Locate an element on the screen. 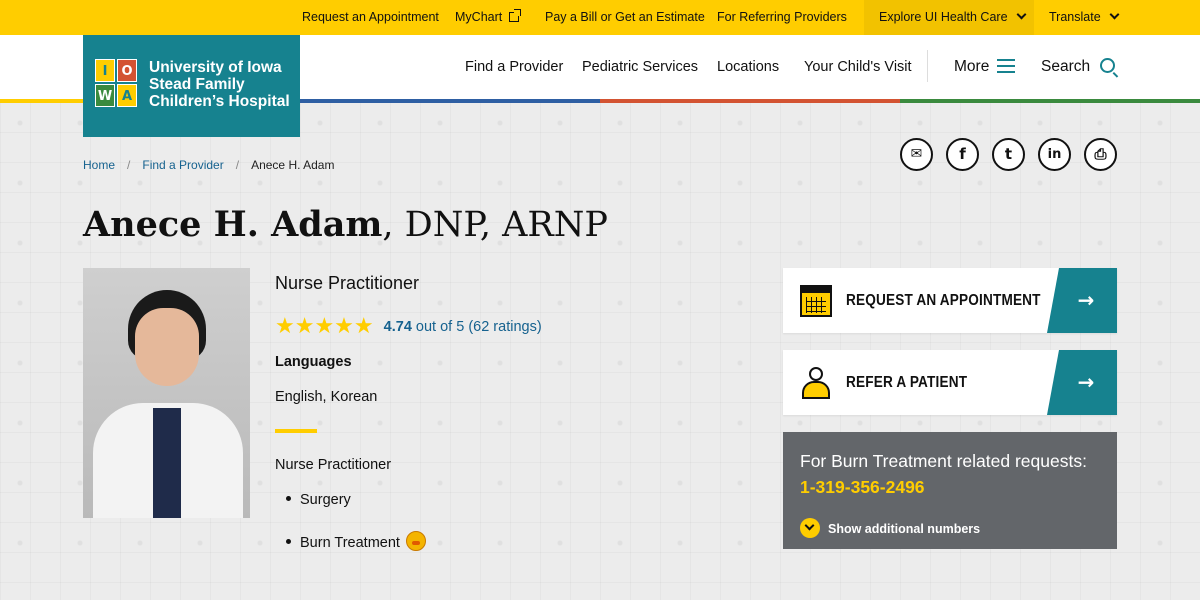  logo-tile-a: A is located at coordinates (127, 95).